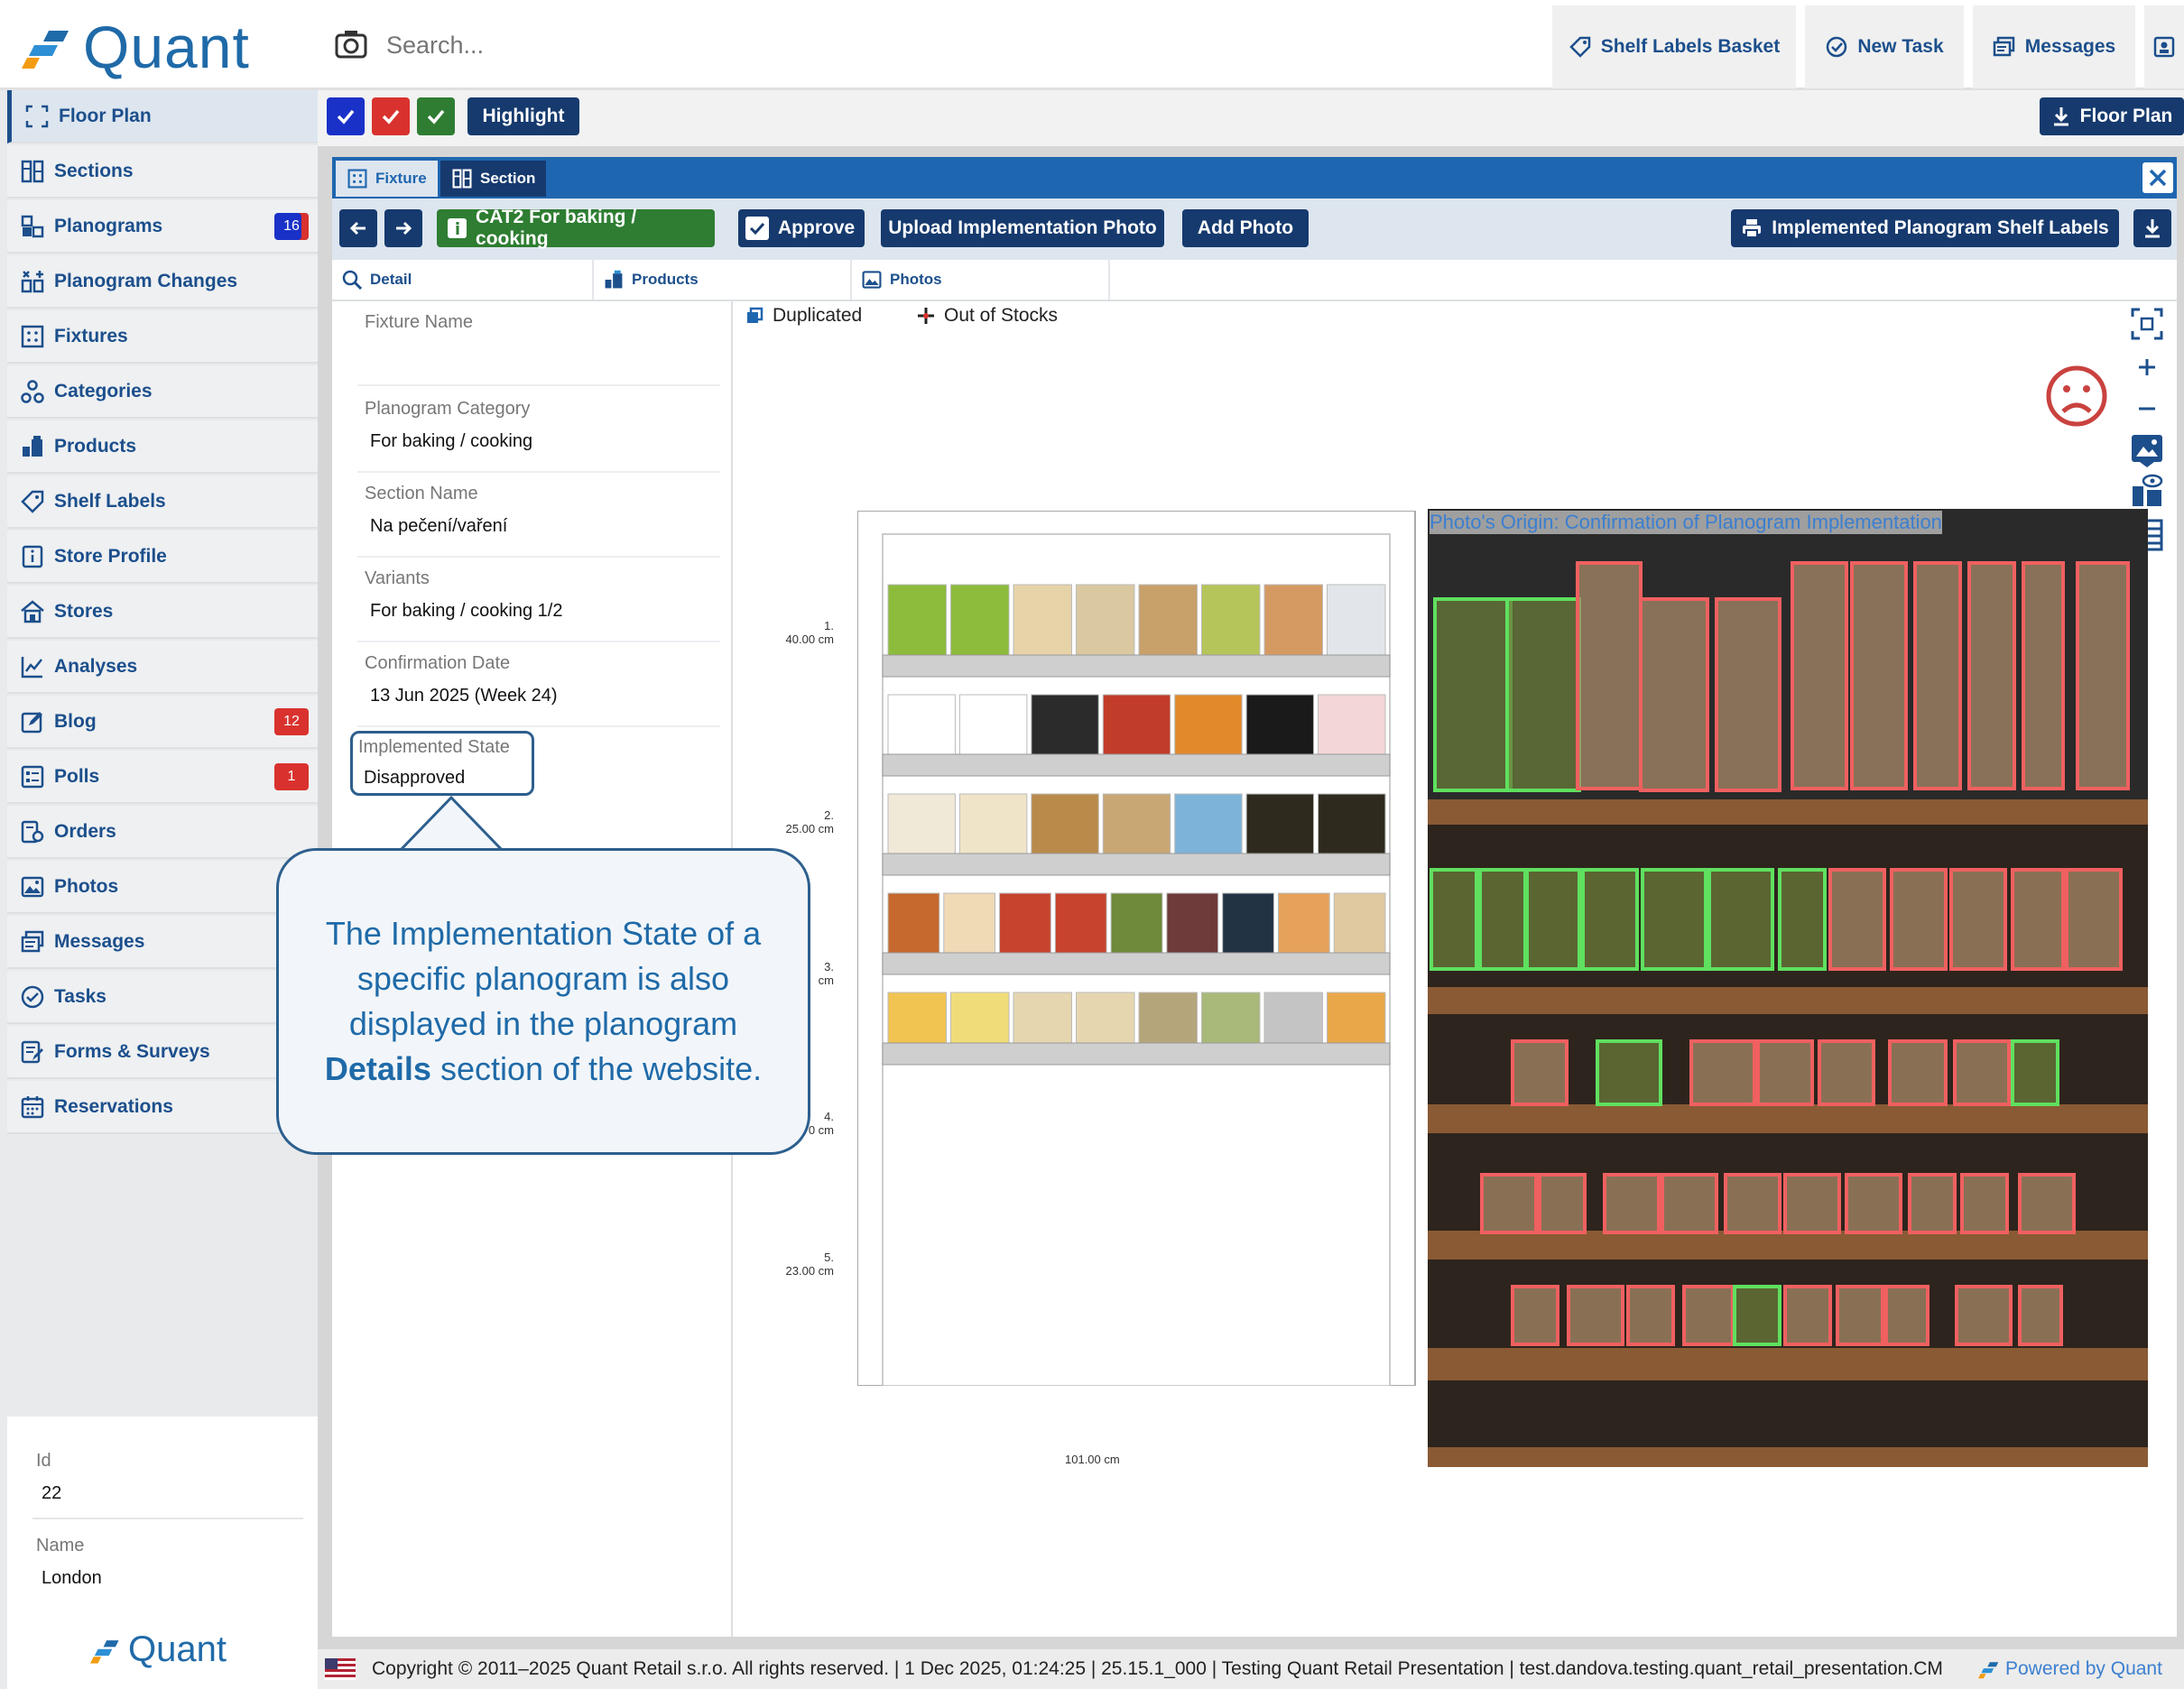 Image resolution: width=2184 pixels, height=1689 pixels. Describe the element at coordinates (162, 117) in the screenshot. I see `sidebar-item-floor-plan: Floor Plan` at that location.